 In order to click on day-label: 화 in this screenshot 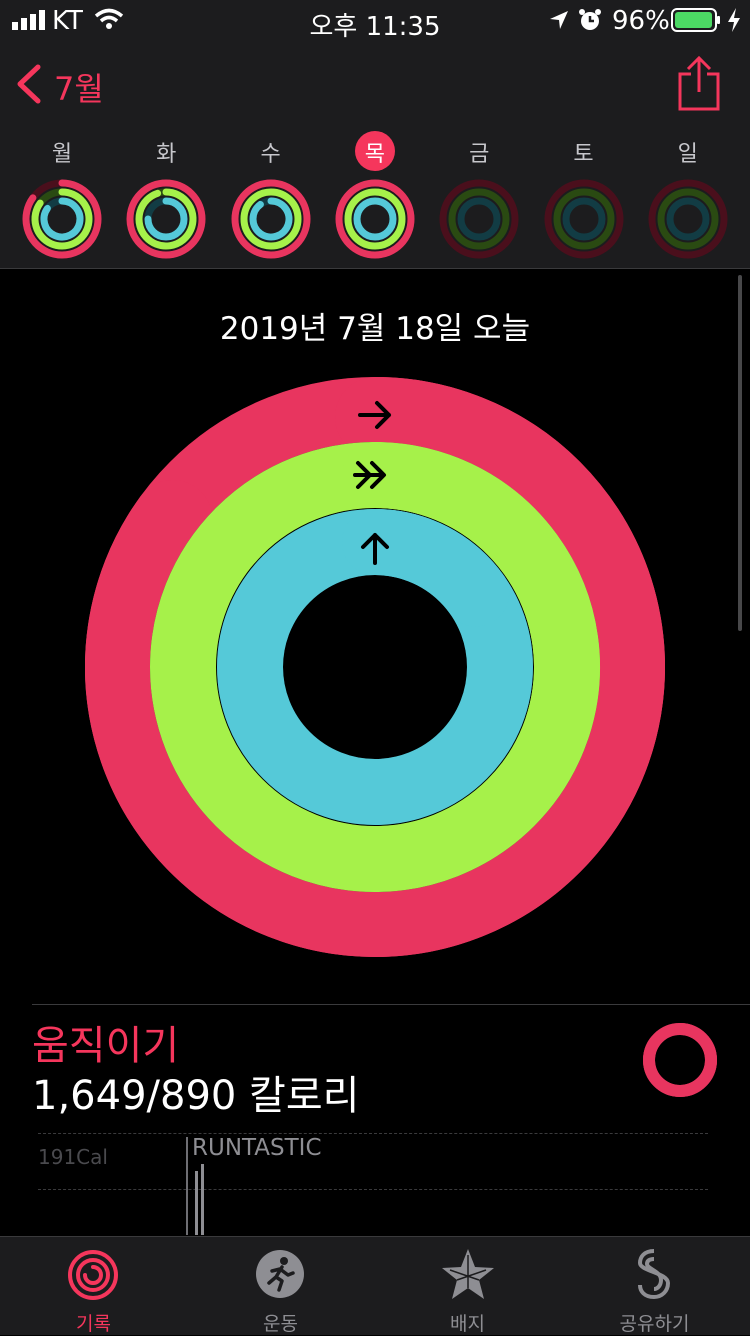, I will do `click(166, 154)`.